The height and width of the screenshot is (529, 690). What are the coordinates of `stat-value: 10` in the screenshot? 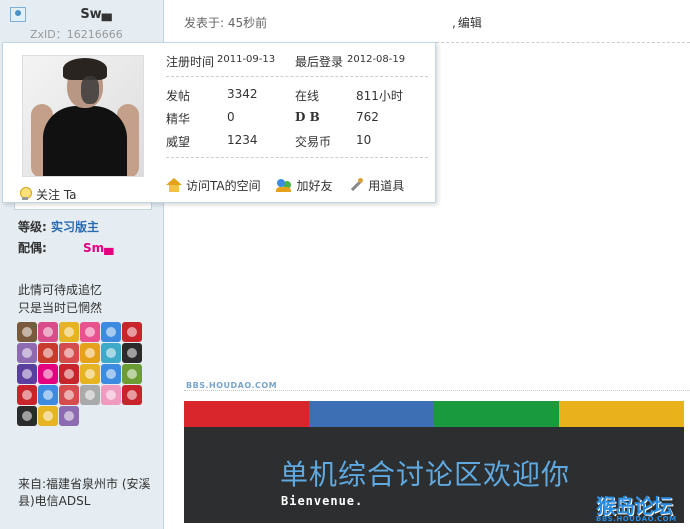 It's located at (364, 140).